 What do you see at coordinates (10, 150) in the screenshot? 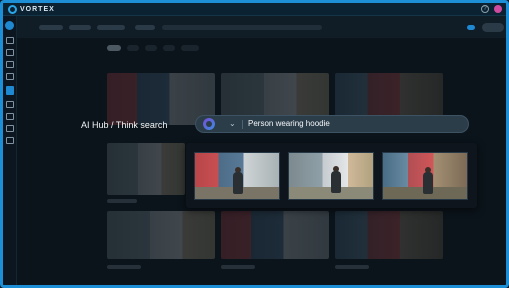
I see `sidebar` at bounding box center [10, 150].